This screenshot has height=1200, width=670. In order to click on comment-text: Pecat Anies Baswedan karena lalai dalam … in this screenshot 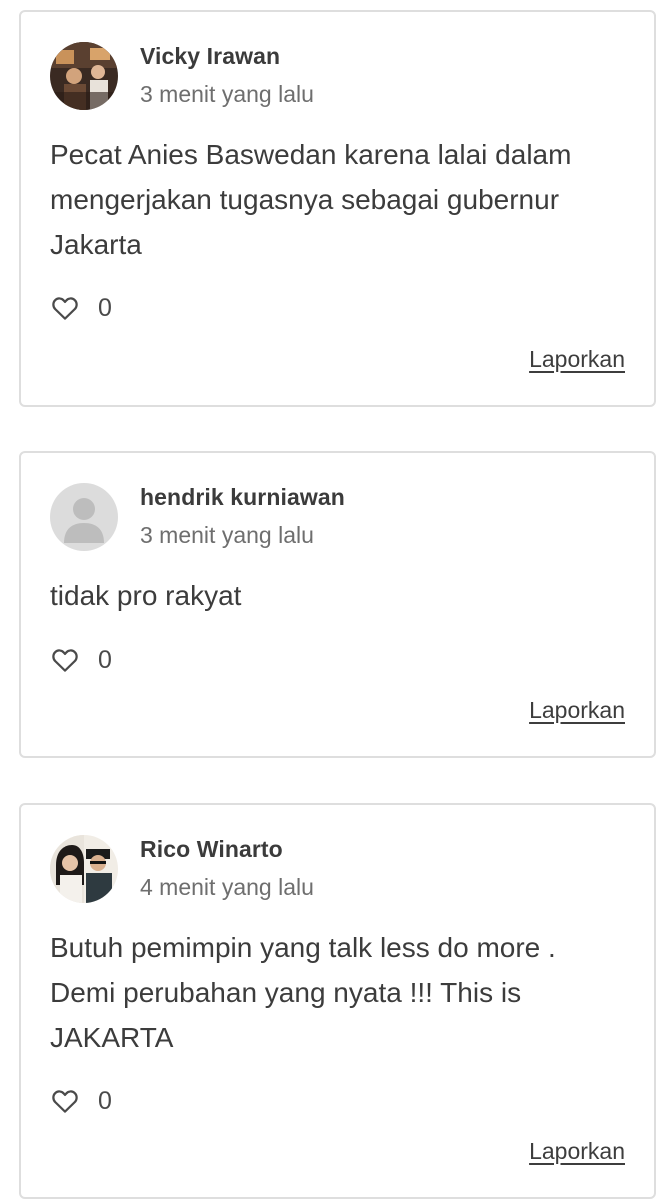, I will do `click(311, 199)`.